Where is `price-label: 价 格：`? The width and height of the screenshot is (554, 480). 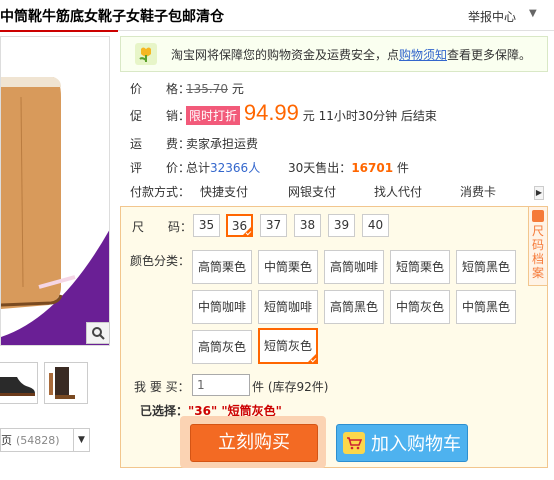 price-label: 价 格： is located at coordinates (160, 89).